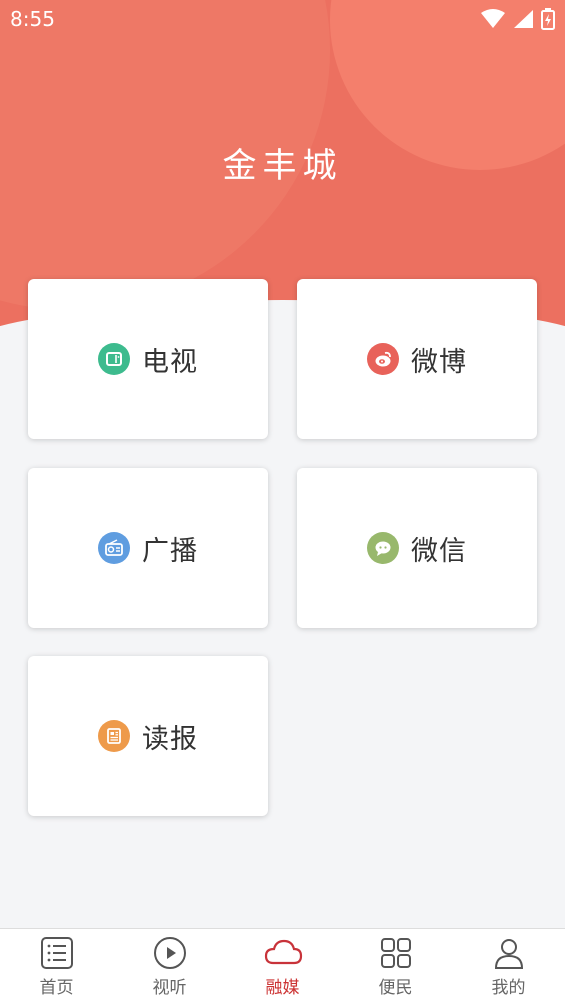 The height and width of the screenshot is (1005, 565). I want to click on cloud-icon, so click(283, 952).